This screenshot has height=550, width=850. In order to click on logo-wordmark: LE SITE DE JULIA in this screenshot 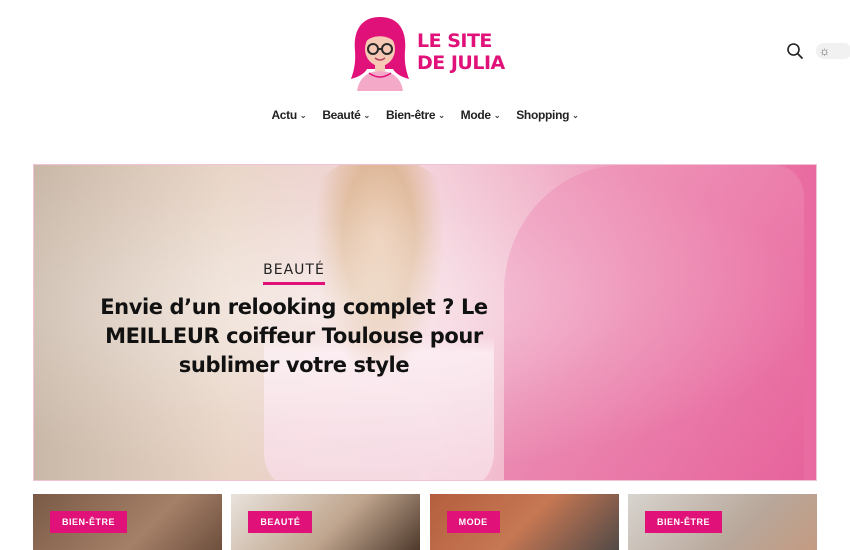, I will do `click(461, 52)`.